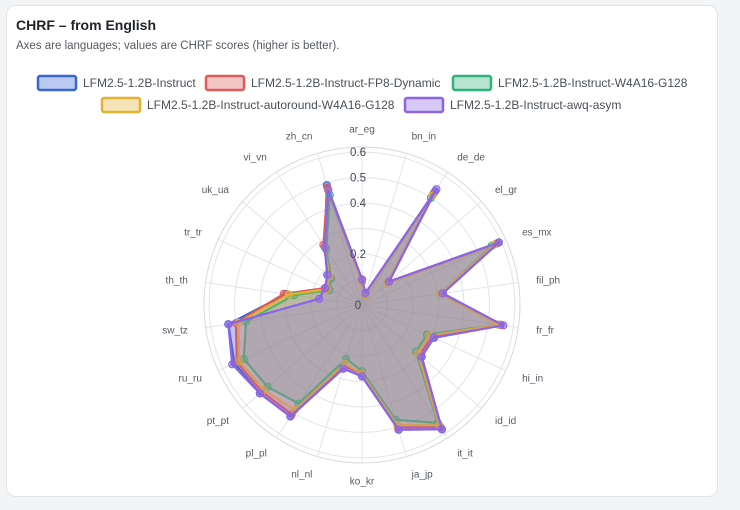  I want to click on axis-label-pt_pt: pt_pt, so click(218, 421).